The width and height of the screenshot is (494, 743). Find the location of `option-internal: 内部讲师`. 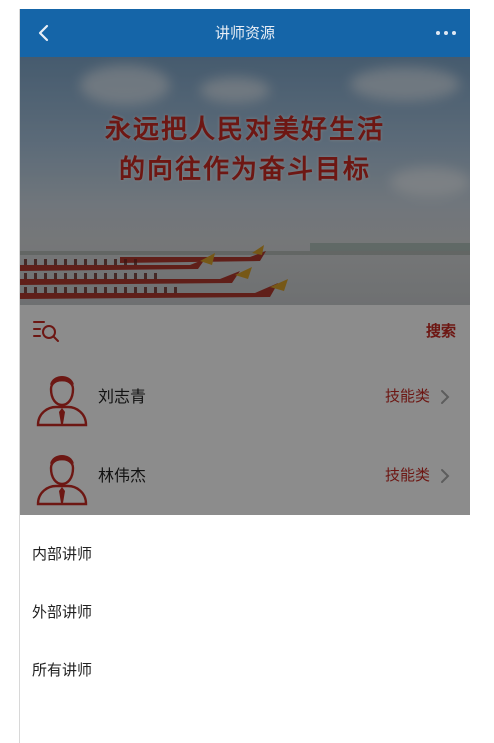

option-internal: 内部讲师 is located at coordinates (62, 554).